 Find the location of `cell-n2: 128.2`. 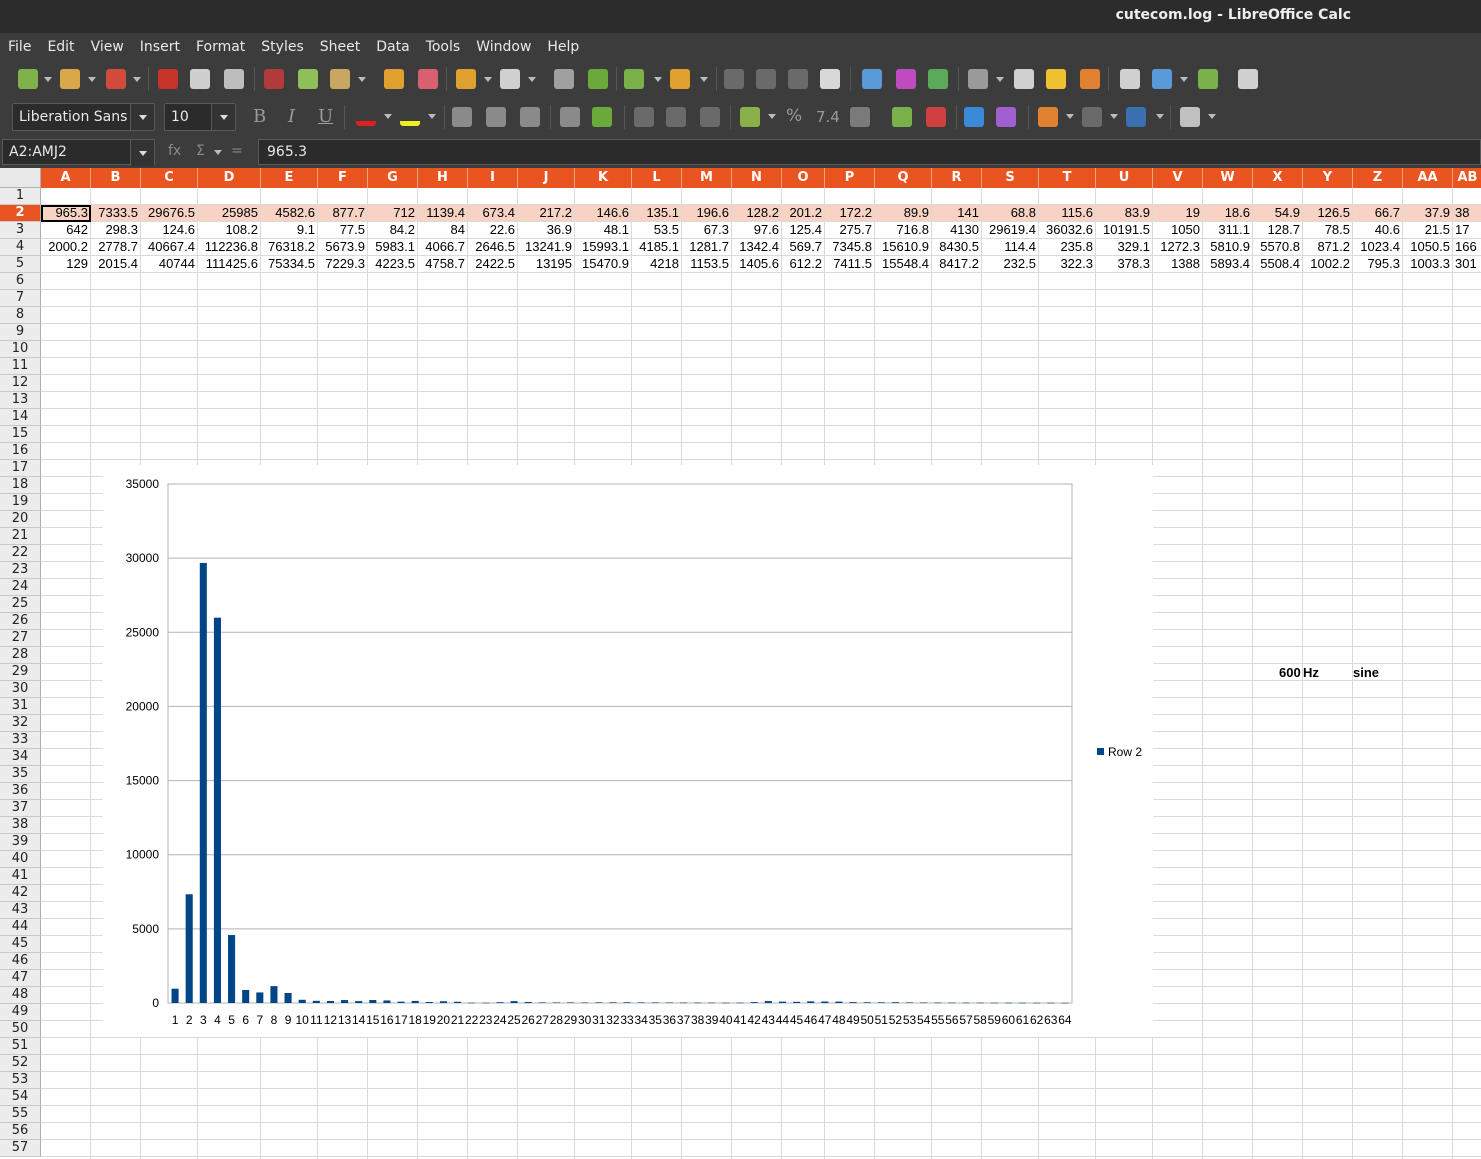

cell-n2: 128.2 is located at coordinates (756, 213).